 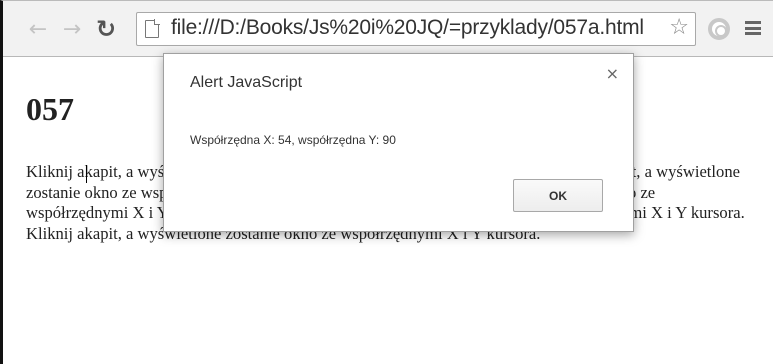 What do you see at coordinates (719, 29) in the screenshot?
I see `extension-icon` at bounding box center [719, 29].